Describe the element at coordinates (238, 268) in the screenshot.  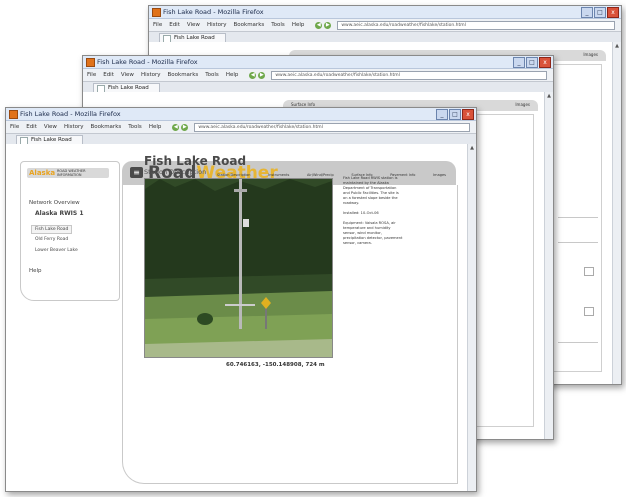
I see `station-photo` at that location.